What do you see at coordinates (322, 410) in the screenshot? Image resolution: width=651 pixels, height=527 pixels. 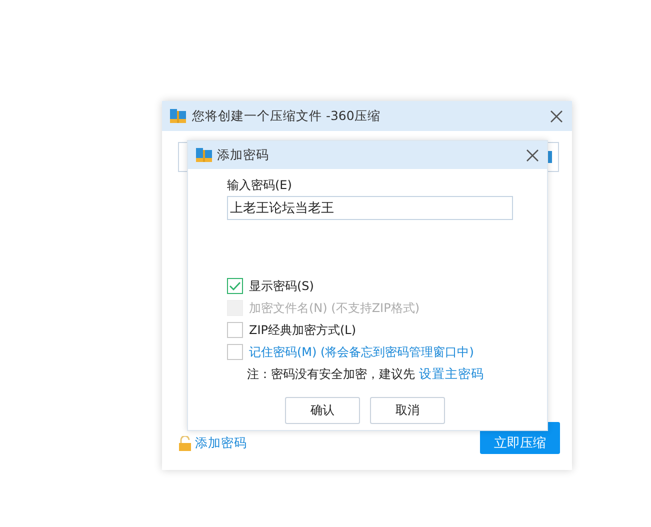 I see `confirm-button: 确认` at bounding box center [322, 410].